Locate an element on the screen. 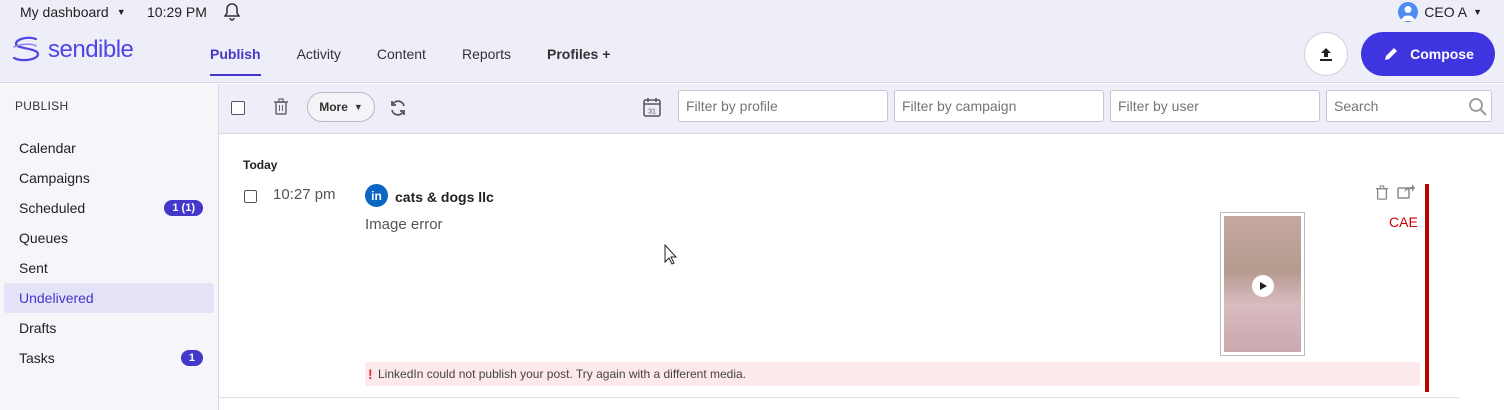 This screenshot has height=410, width=1504. calendar-icon: 31 is located at coordinates (652, 109).